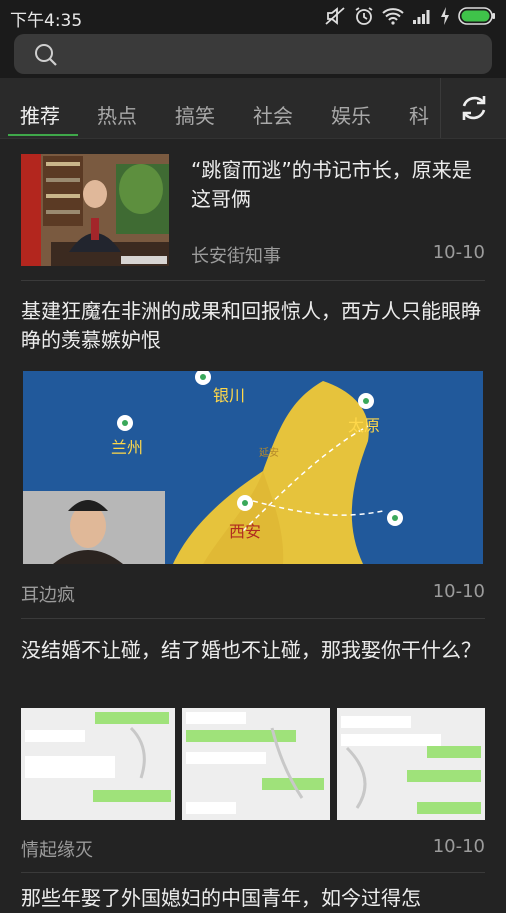  What do you see at coordinates (48, 595) in the screenshot?
I see `news-source: 耳边疯` at bounding box center [48, 595].